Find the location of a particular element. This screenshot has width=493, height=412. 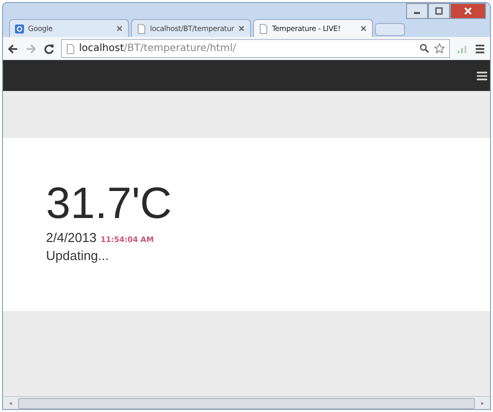

google-favicon-icon is located at coordinates (19, 29).